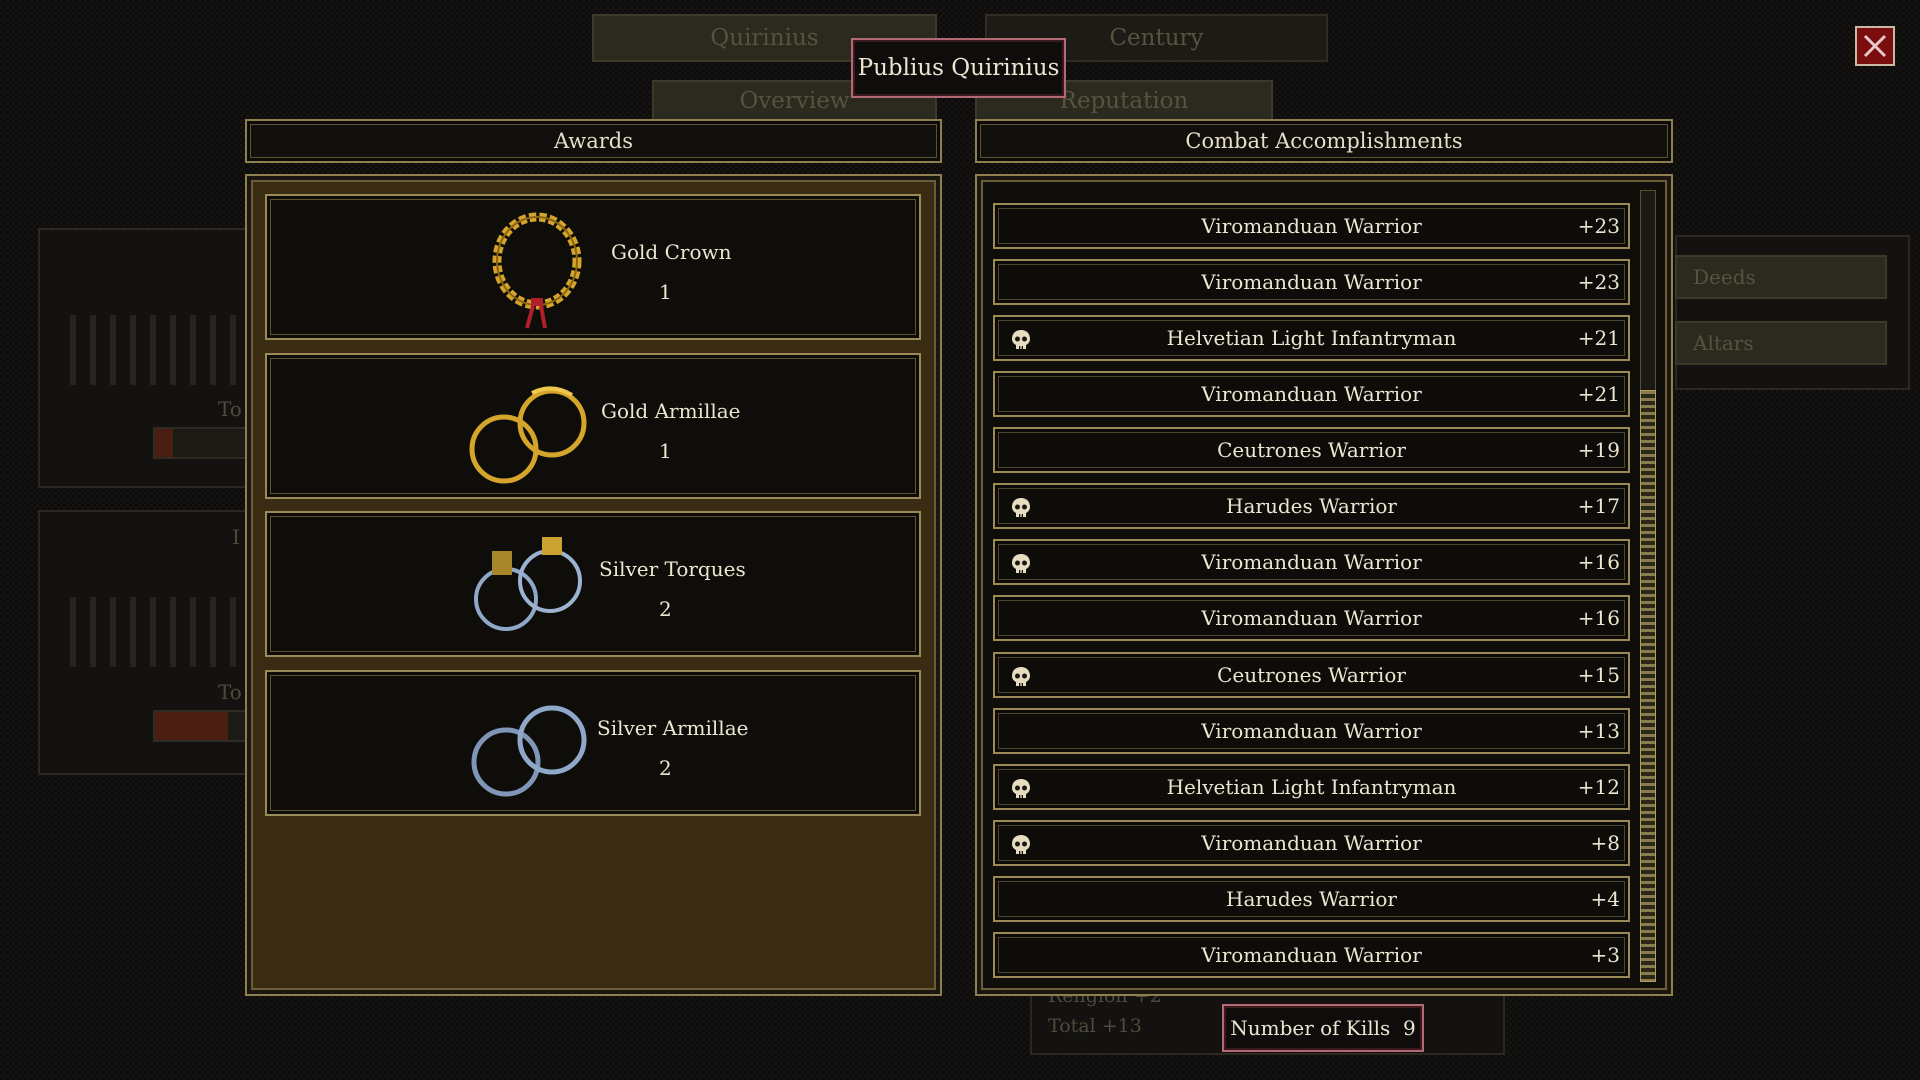 This screenshot has width=1920, height=1080. What do you see at coordinates (230, 692) in the screenshot?
I see `background-label-to-2: To` at bounding box center [230, 692].